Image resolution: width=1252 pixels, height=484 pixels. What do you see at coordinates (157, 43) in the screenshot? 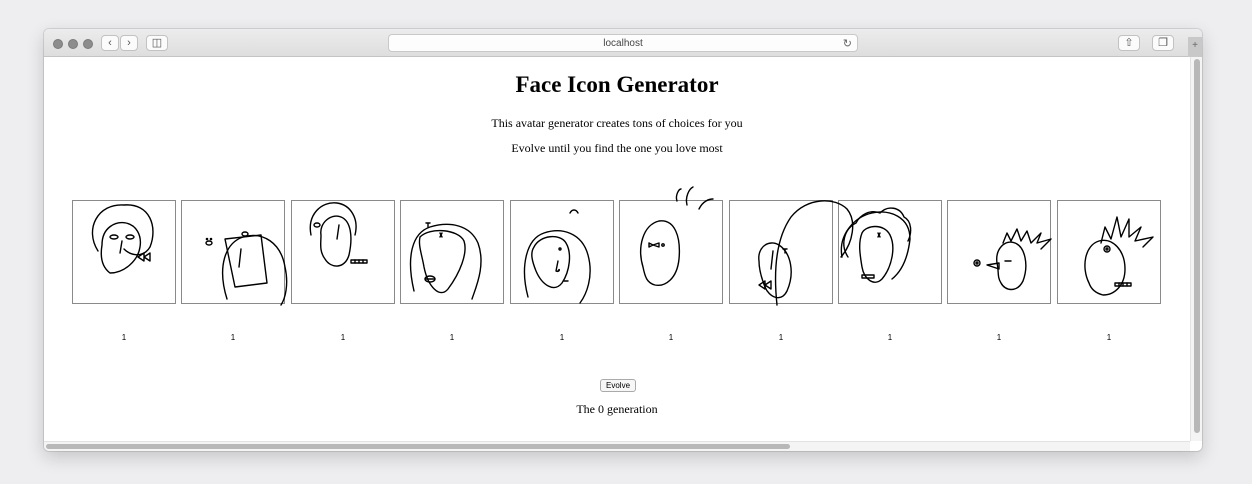
I see `sidebar-icon: ◫` at bounding box center [157, 43].